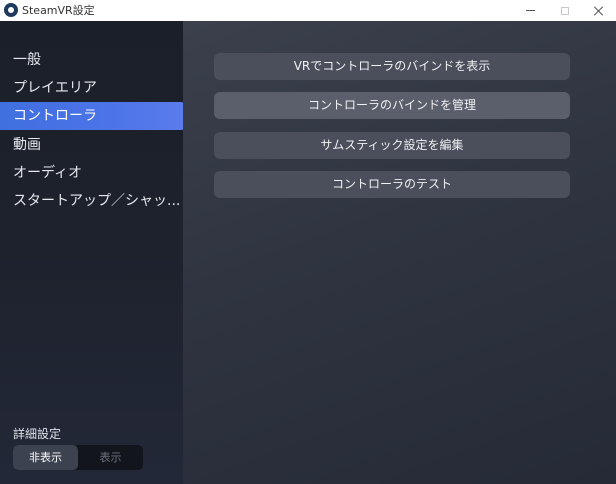  I want to click on maximize-button, so click(565, 10).